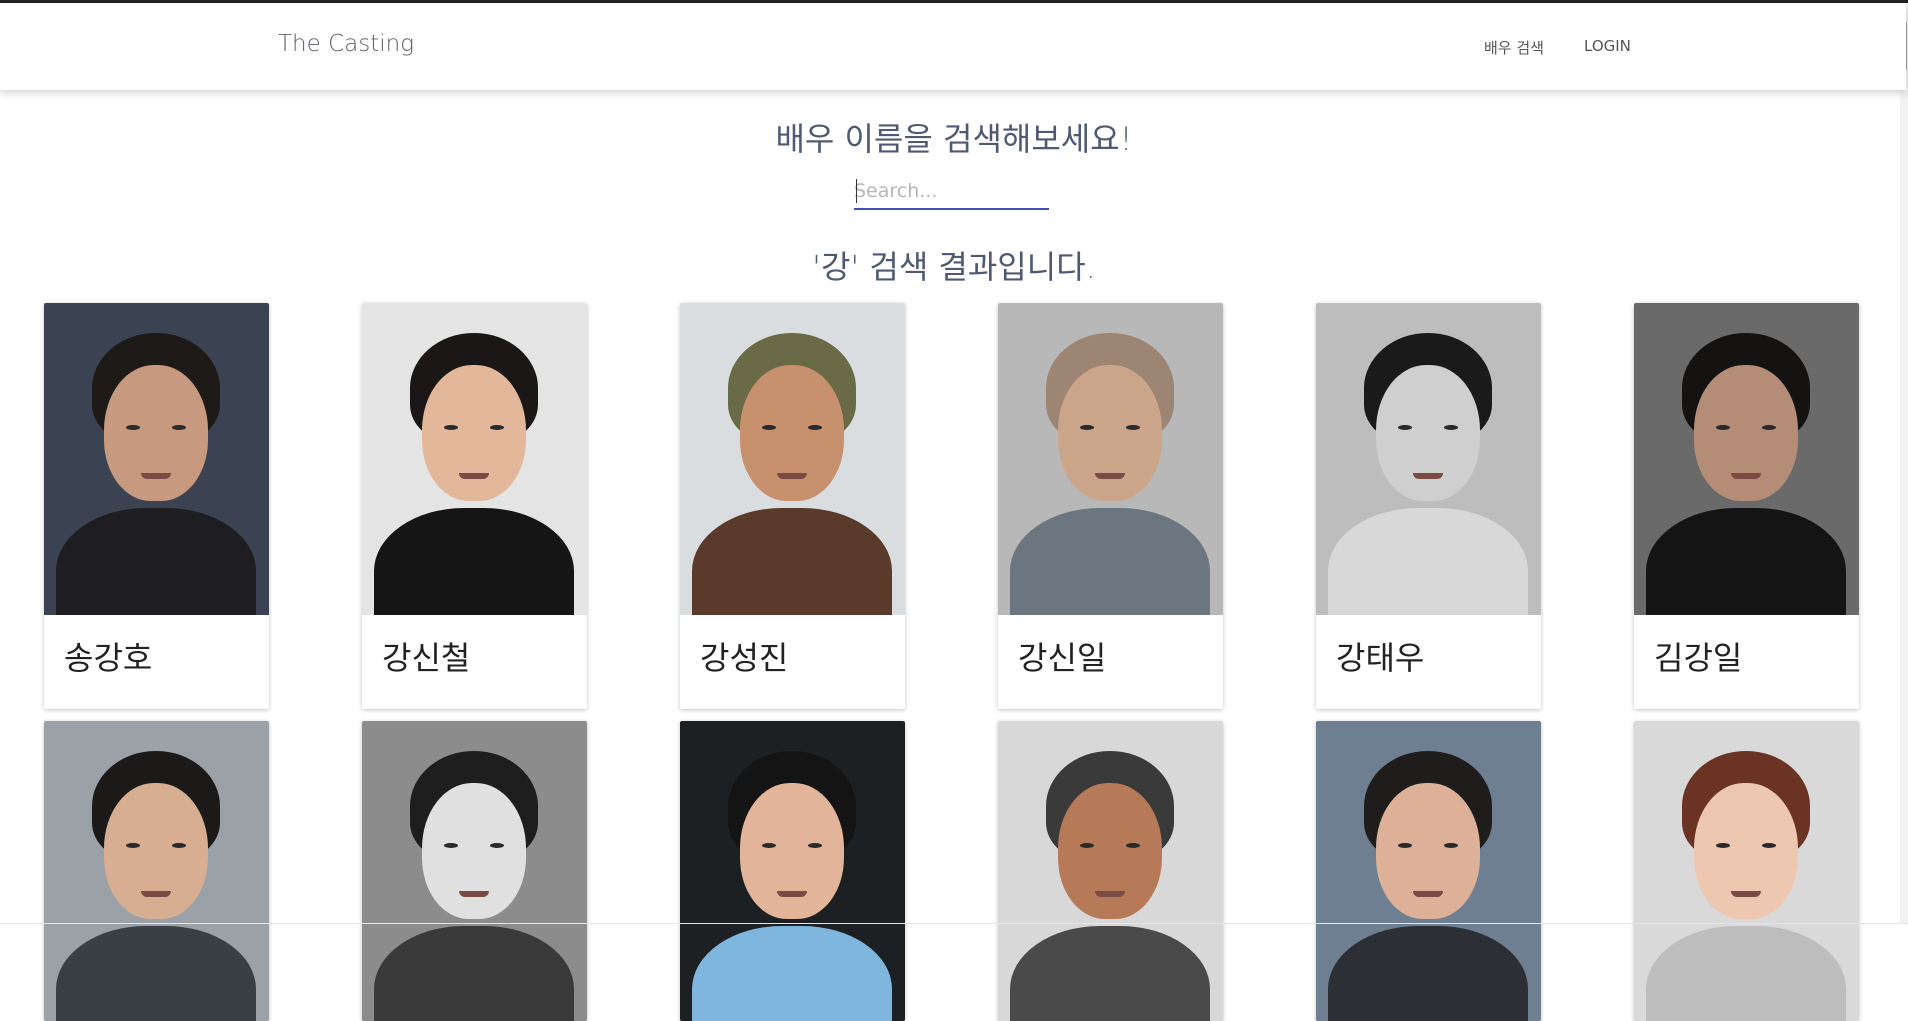 The width and height of the screenshot is (1908, 1021). What do you see at coordinates (1514, 47) in the screenshot?
I see `nav-actor-search-link: 배우 검색` at bounding box center [1514, 47].